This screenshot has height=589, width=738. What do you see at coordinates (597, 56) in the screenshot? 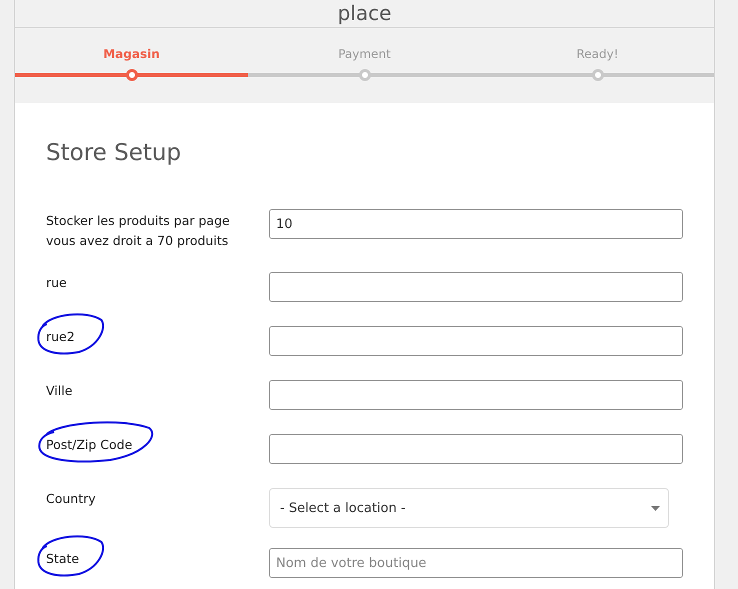
I see `step-label: Ready!` at bounding box center [597, 56].